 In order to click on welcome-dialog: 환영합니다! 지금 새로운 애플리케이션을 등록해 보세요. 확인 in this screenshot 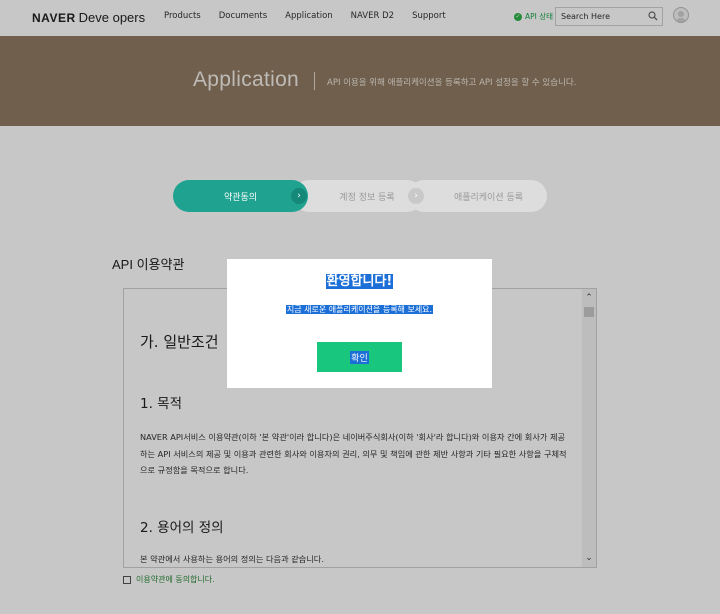, I will do `click(359, 323)`.